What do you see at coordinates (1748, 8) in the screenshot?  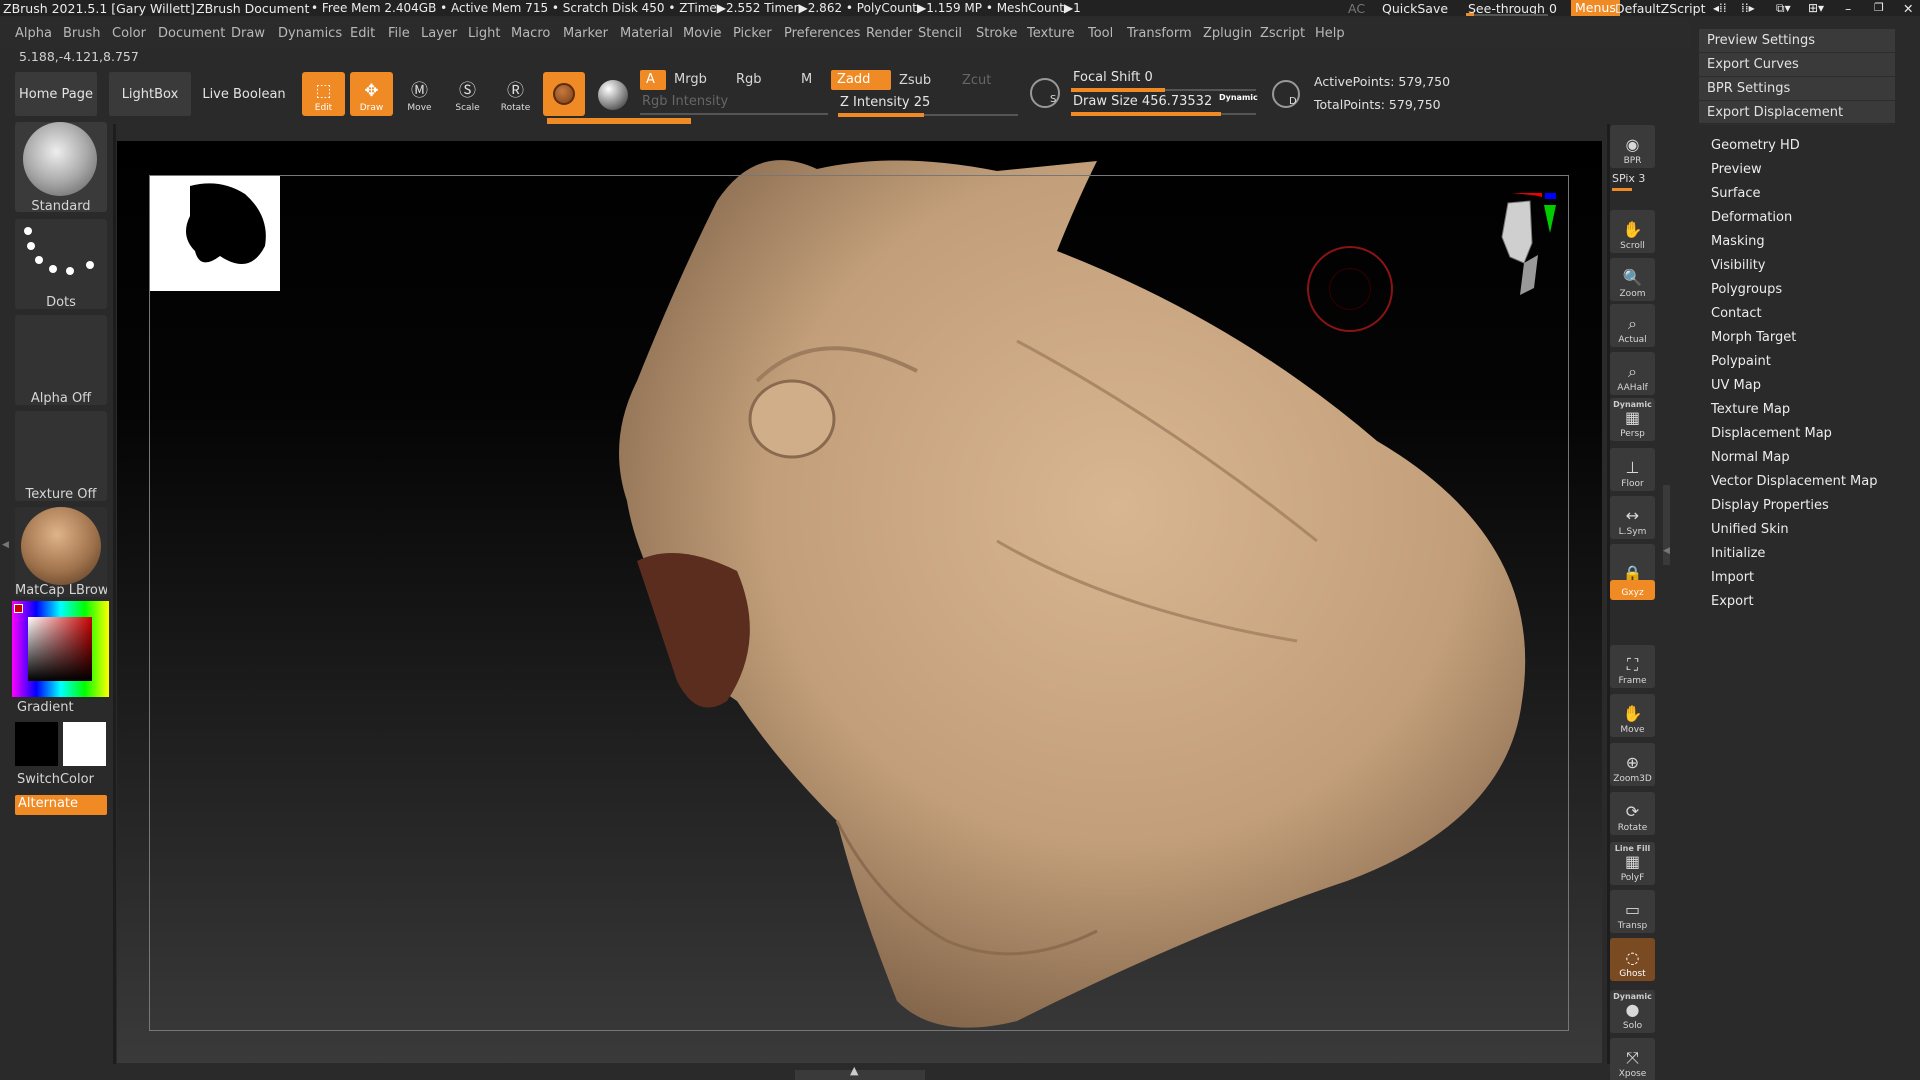 I see `layout-next-icon: ⁞⁞▸` at bounding box center [1748, 8].